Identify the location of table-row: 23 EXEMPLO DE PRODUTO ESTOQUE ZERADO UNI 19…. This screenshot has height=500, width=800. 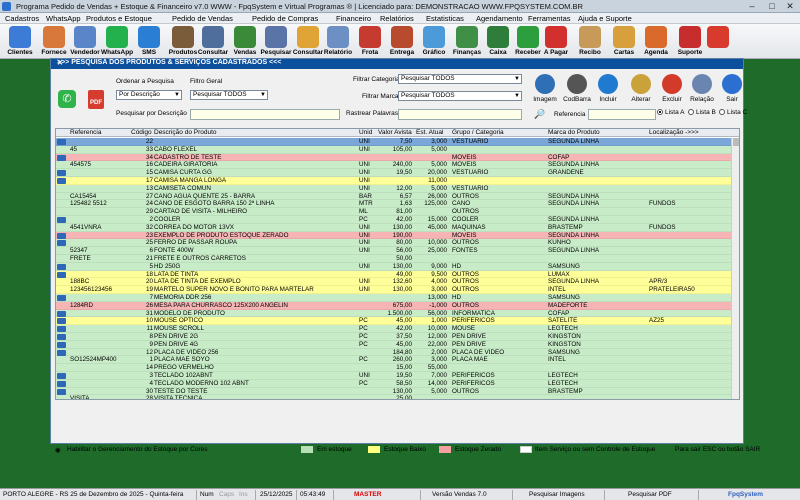
(394, 235).